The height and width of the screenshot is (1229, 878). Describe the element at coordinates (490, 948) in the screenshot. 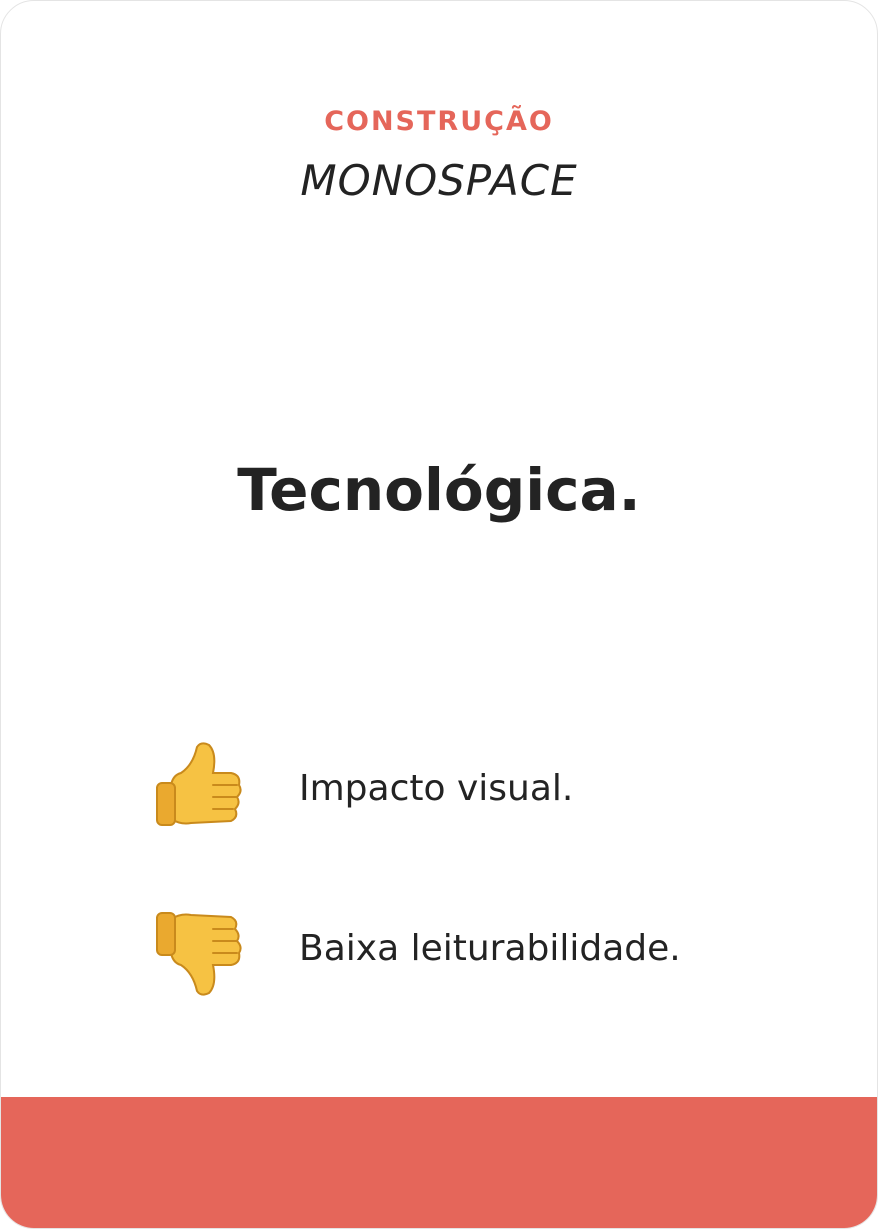

I see `con-label: Baixa leiturabilidade.` at that location.